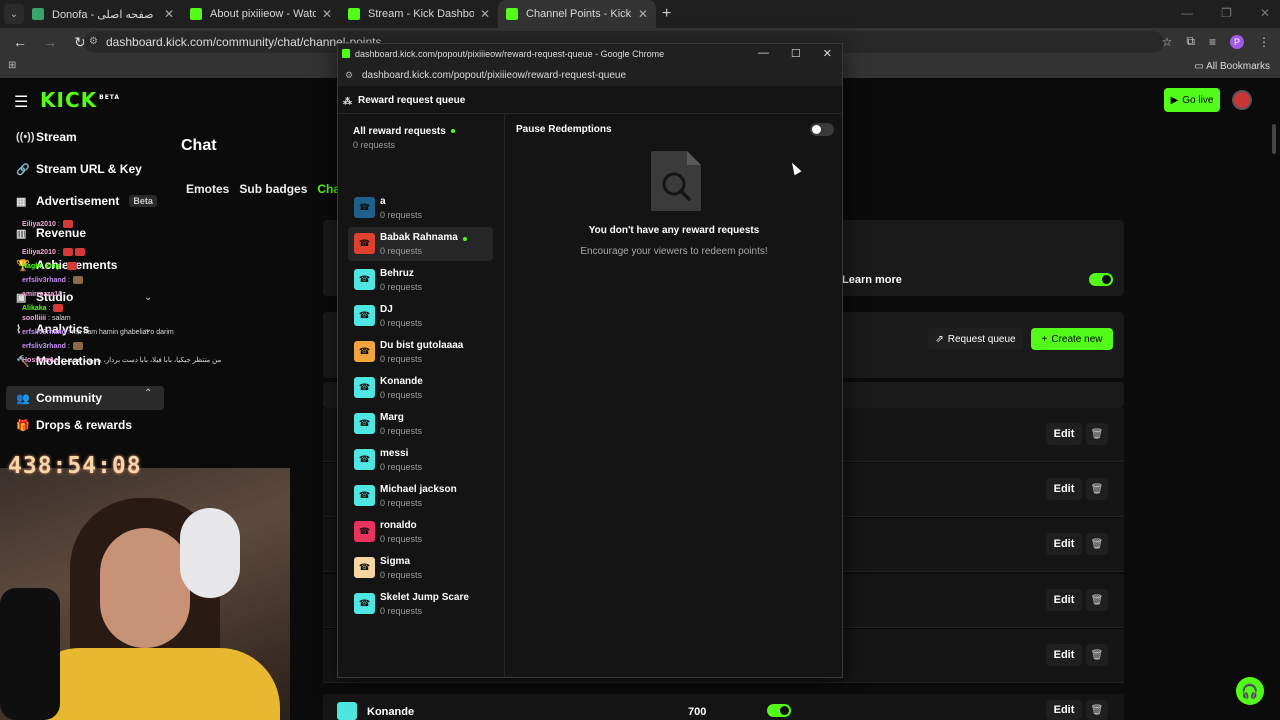 The width and height of the screenshot is (1280, 720). Describe the element at coordinates (1242, 100) in the screenshot. I see `user-avatar` at that location.